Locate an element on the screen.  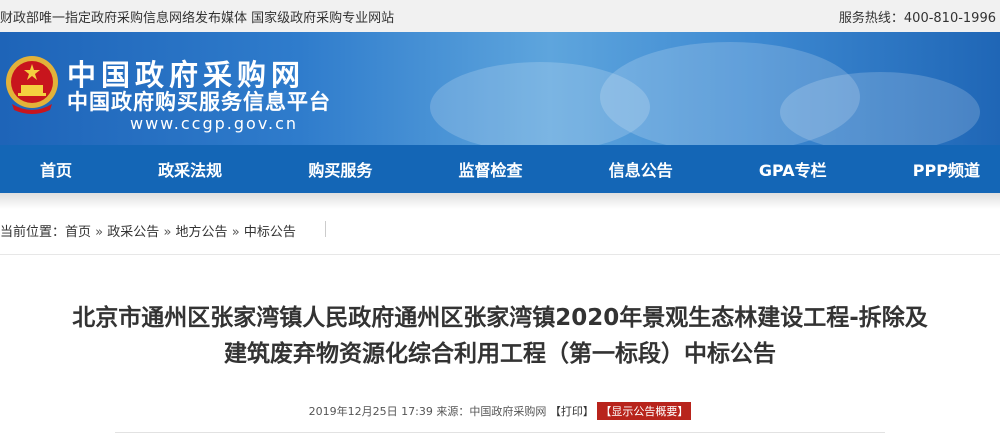
breadcrumb-procurement-notices: 政采公告 is located at coordinates (133, 232).